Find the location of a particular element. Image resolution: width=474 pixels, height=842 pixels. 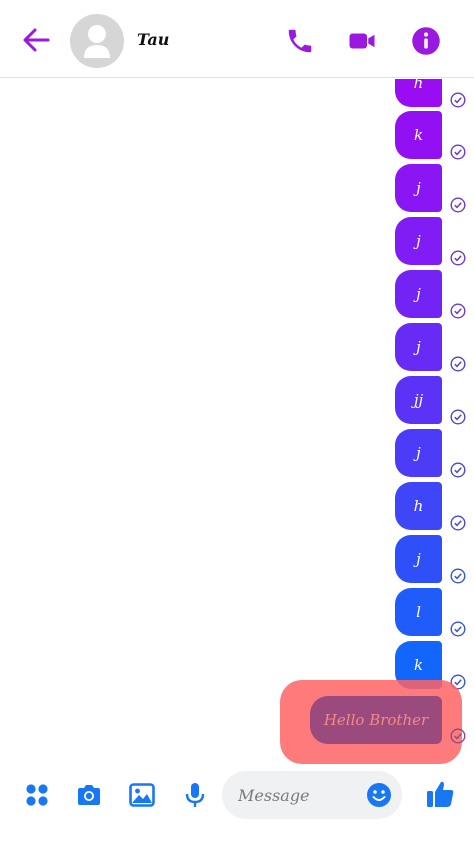

apps-grid-icon is located at coordinates (37, 795).